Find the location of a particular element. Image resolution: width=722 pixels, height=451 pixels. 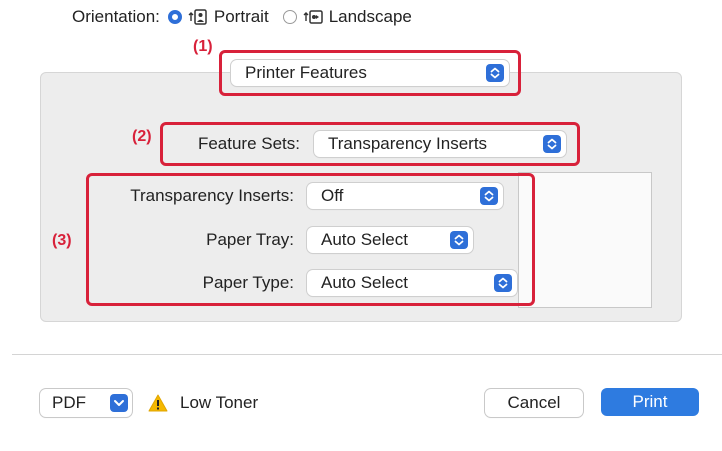

options-area is located at coordinates (585, 240).